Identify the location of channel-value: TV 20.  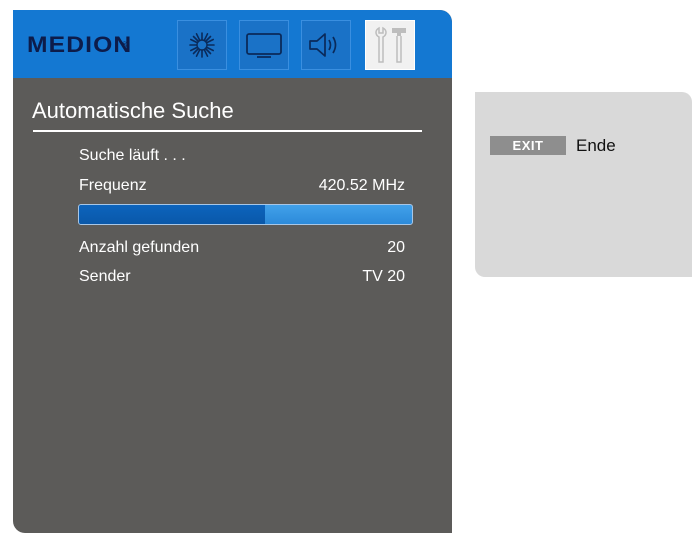
(383, 276).